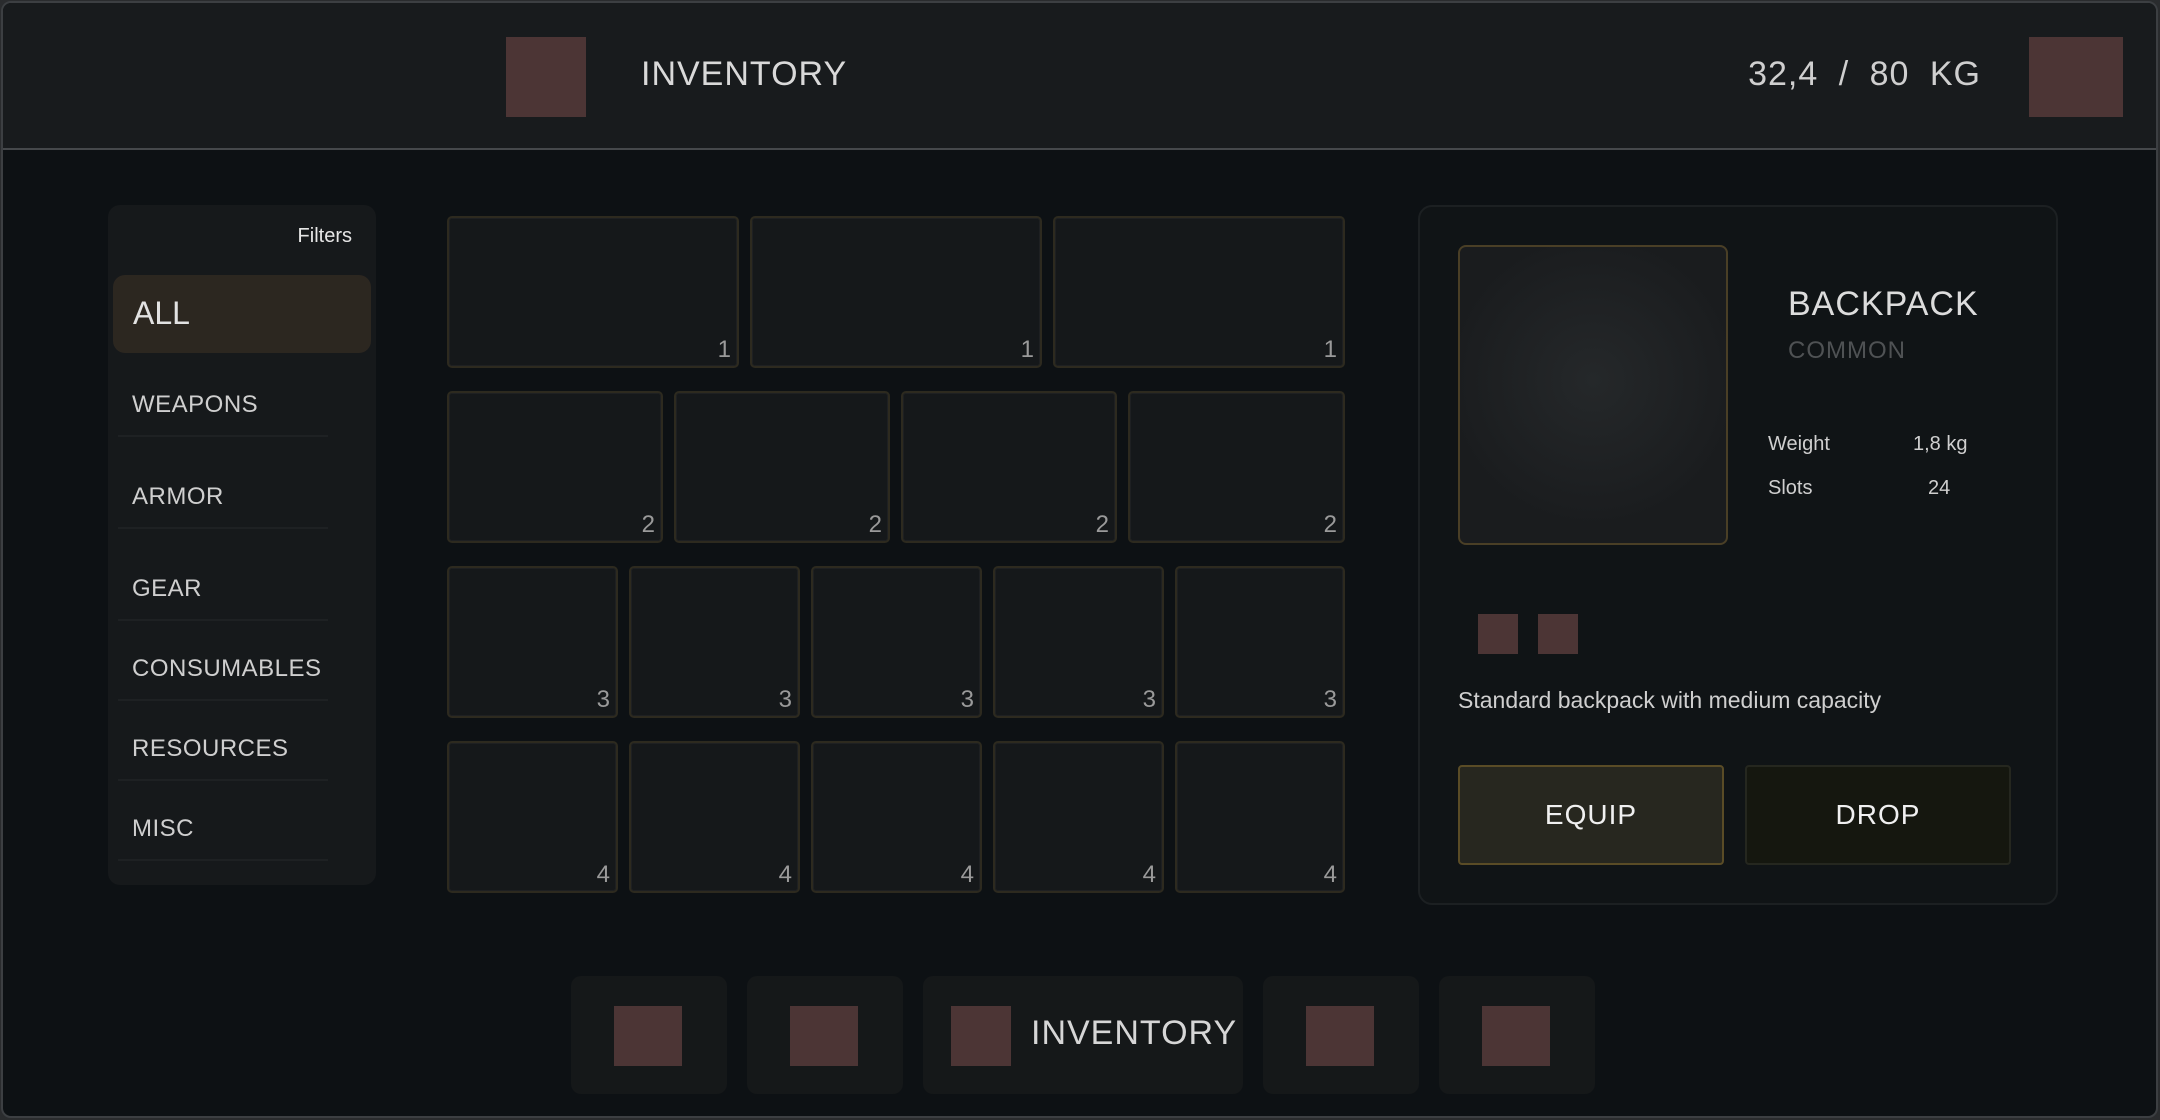 Image resolution: width=2160 pixels, height=1120 pixels. What do you see at coordinates (1790, 488) in the screenshot?
I see `stat-slots-label: Slots` at bounding box center [1790, 488].